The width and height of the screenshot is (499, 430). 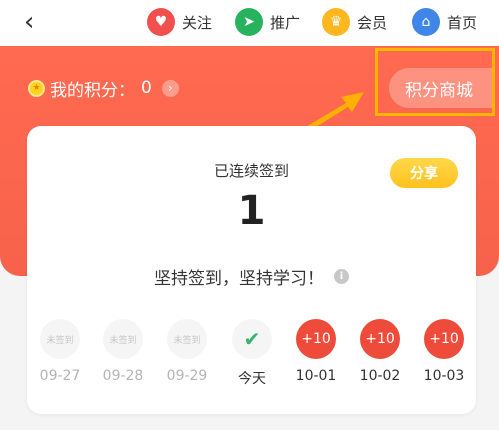 I want to click on heart-icon: ♥, so click(x=161, y=22).